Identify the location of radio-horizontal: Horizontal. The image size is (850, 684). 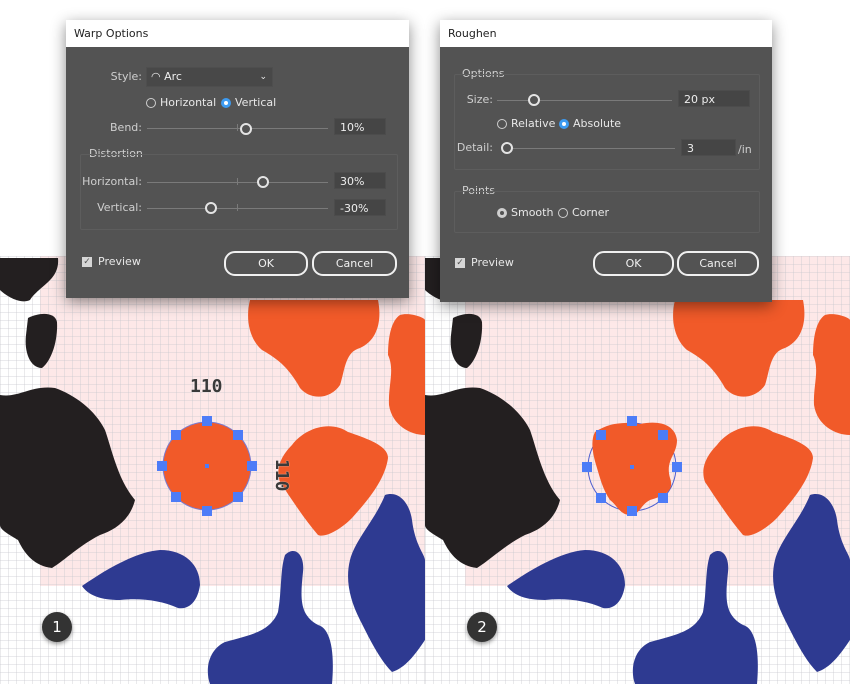
(181, 102).